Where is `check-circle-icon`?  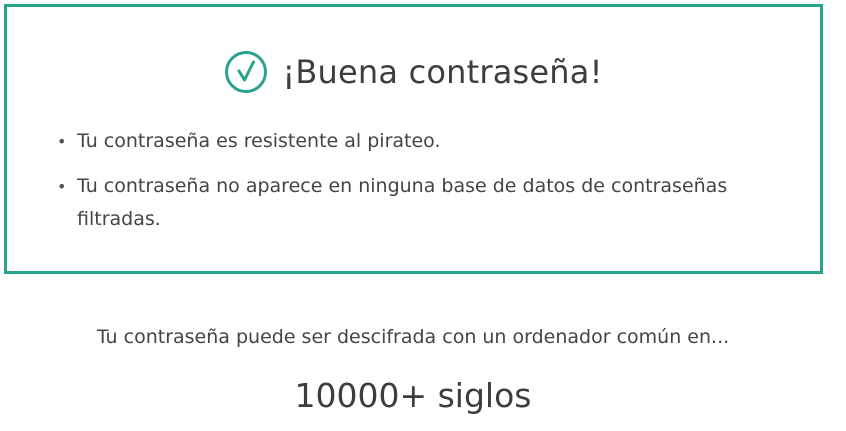 check-circle-icon is located at coordinates (246, 72).